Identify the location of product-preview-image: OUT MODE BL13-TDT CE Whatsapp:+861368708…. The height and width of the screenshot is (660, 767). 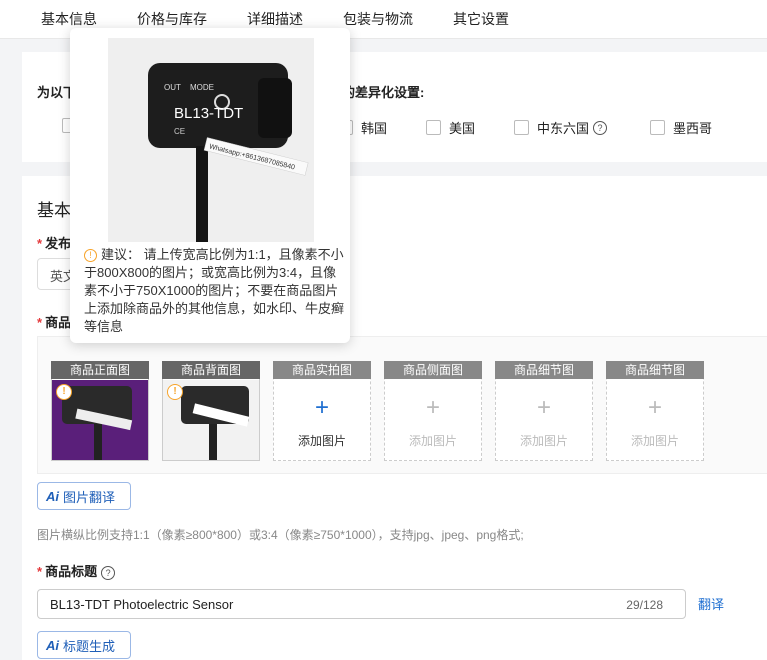
(211, 140).